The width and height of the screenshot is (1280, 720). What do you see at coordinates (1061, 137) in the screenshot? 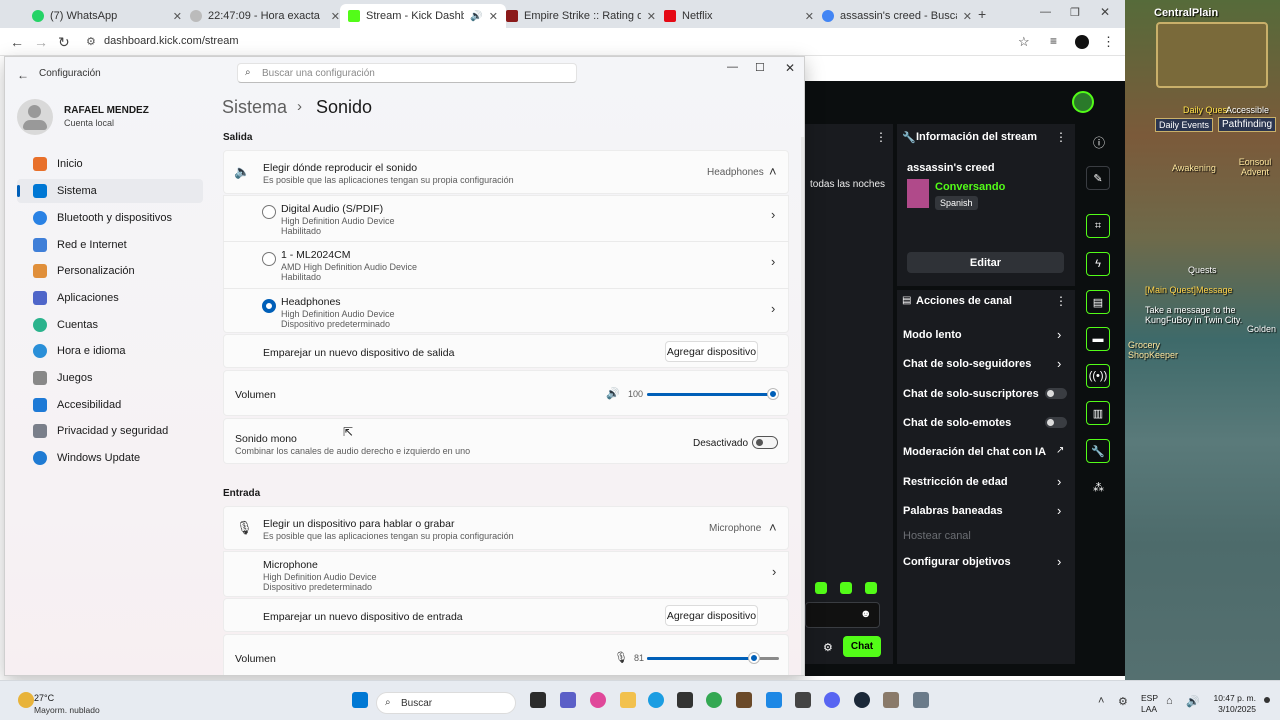
I see `info-menu-icon: ⋮` at bounding box center [1061, 137].